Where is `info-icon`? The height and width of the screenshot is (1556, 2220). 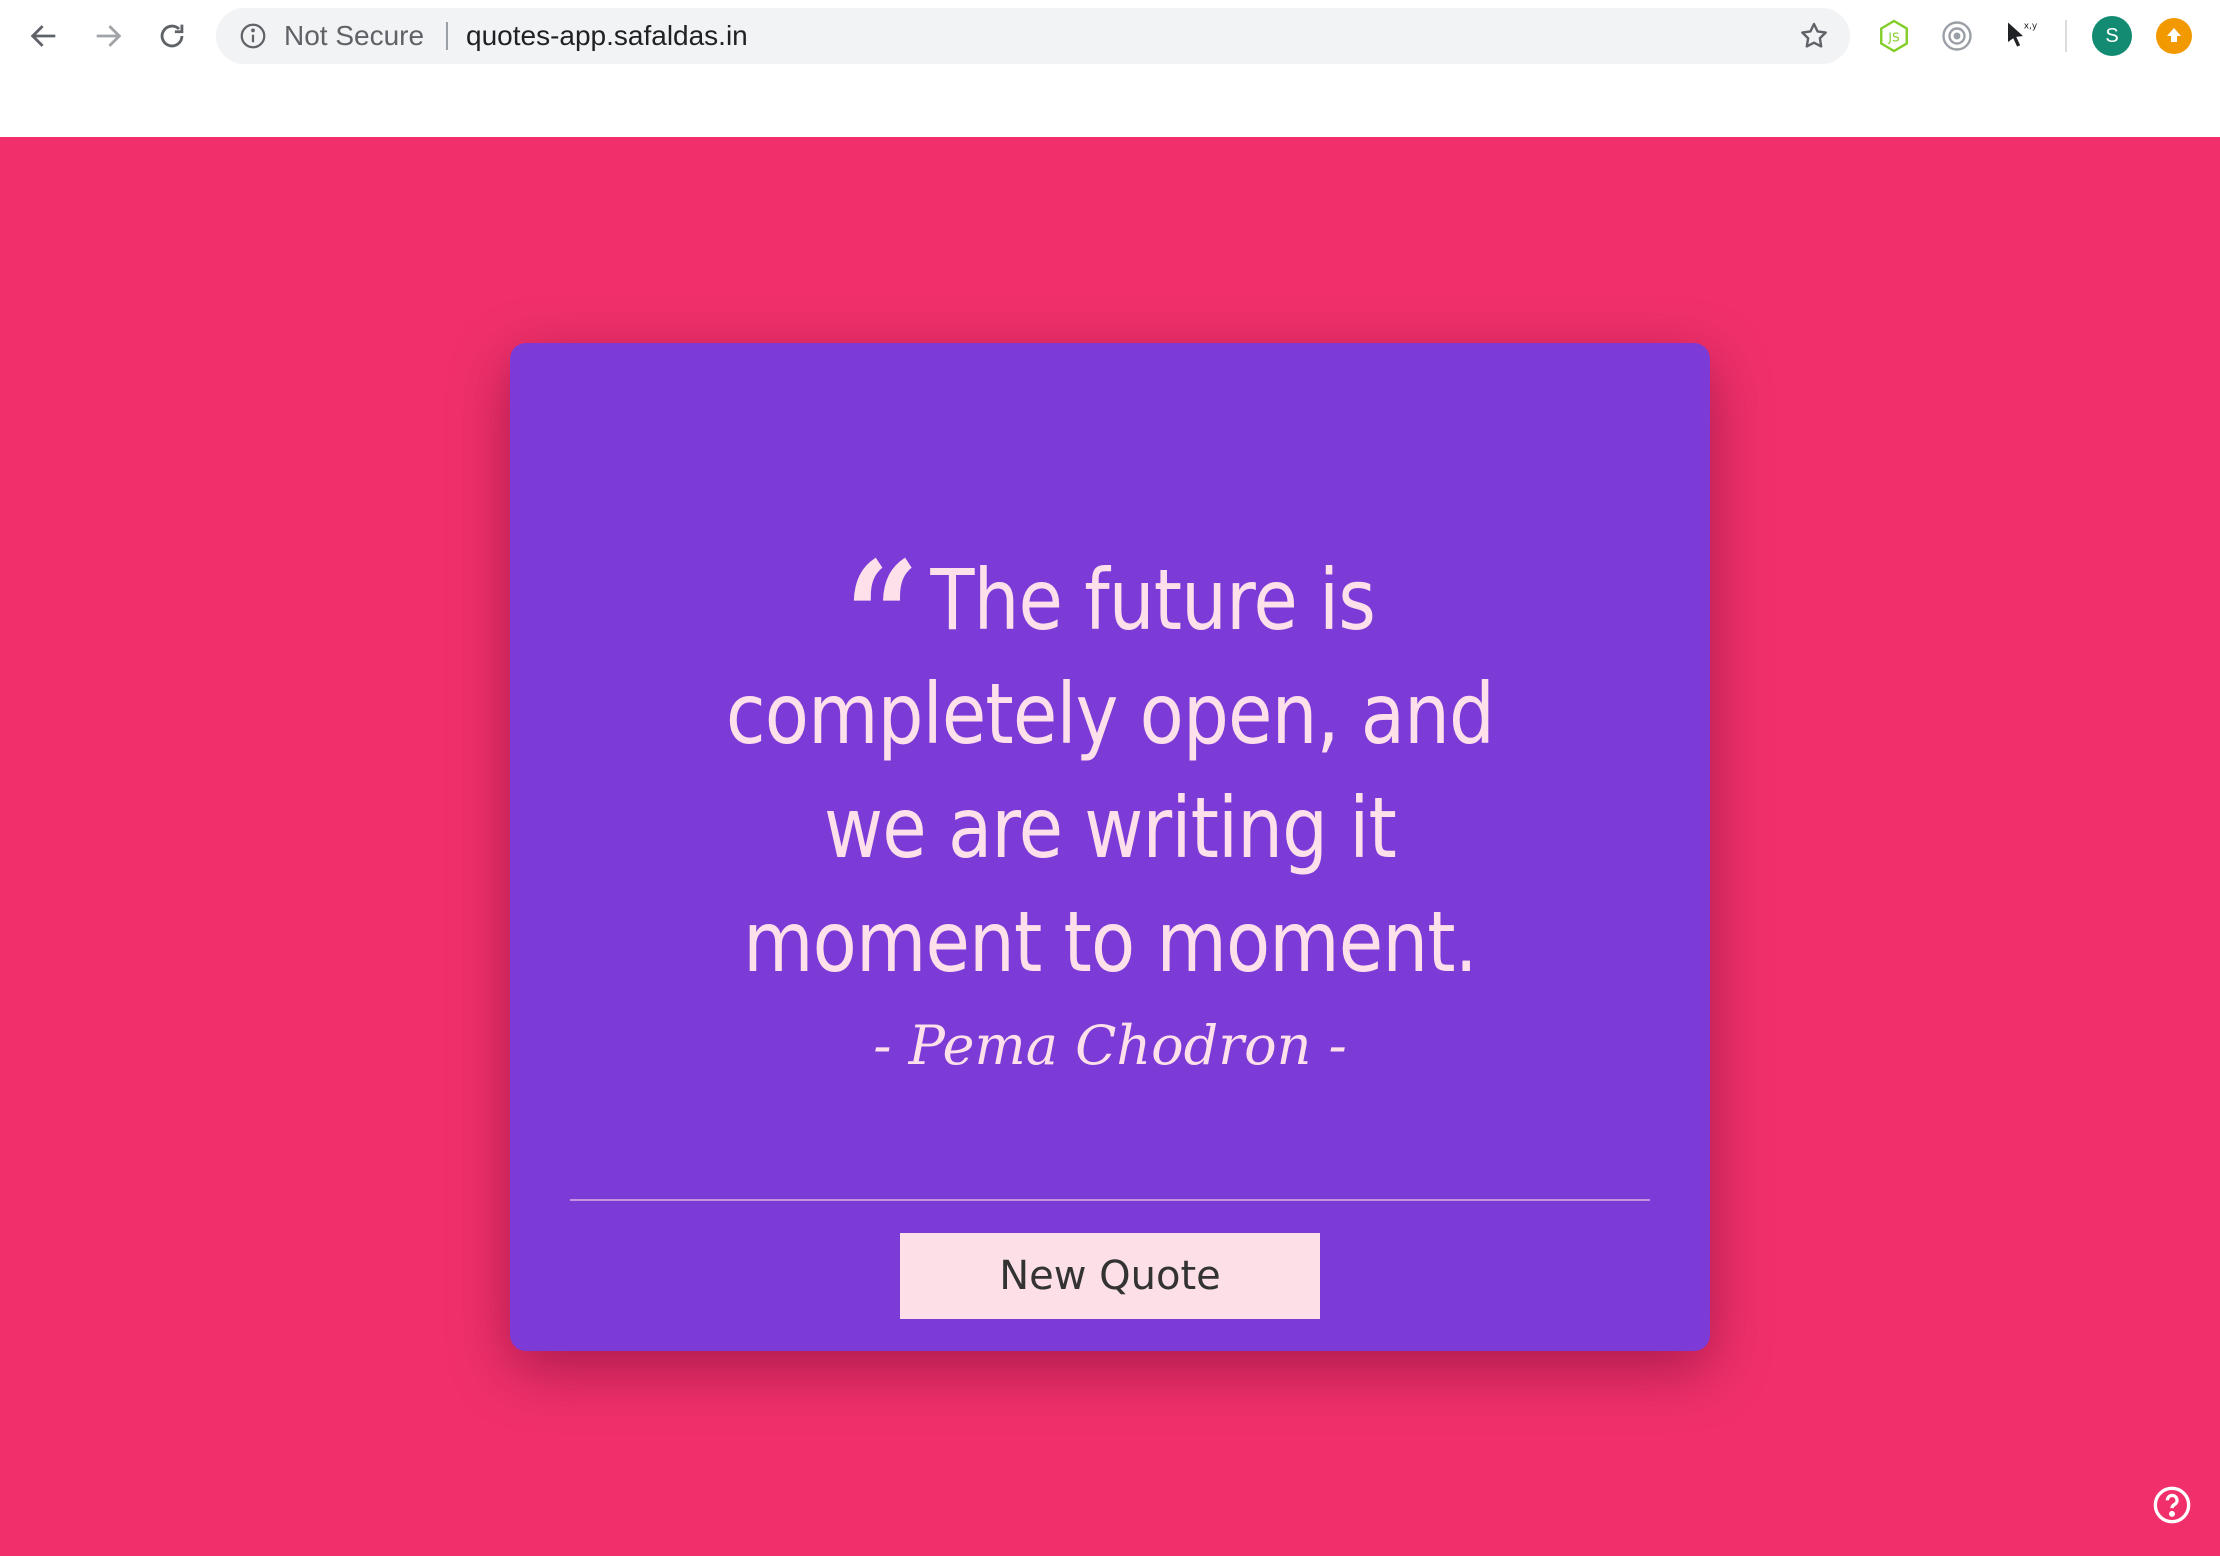 info-icon is located at coordinates (253, 36).